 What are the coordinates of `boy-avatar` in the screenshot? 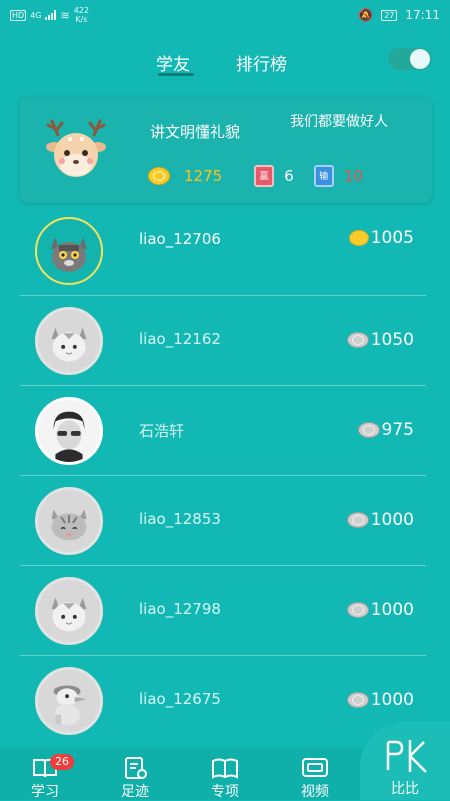 It's located at (69, 431).